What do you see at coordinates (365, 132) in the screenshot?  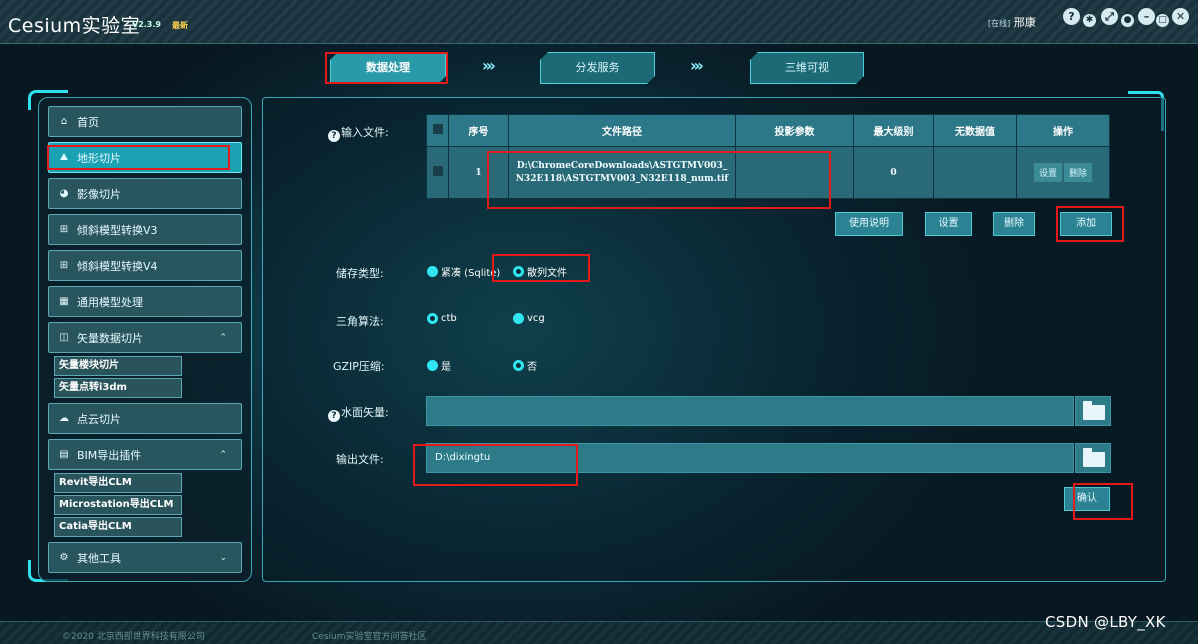 I see `input-file-label-text: 输入文件:` at bounding box center [365, 132].